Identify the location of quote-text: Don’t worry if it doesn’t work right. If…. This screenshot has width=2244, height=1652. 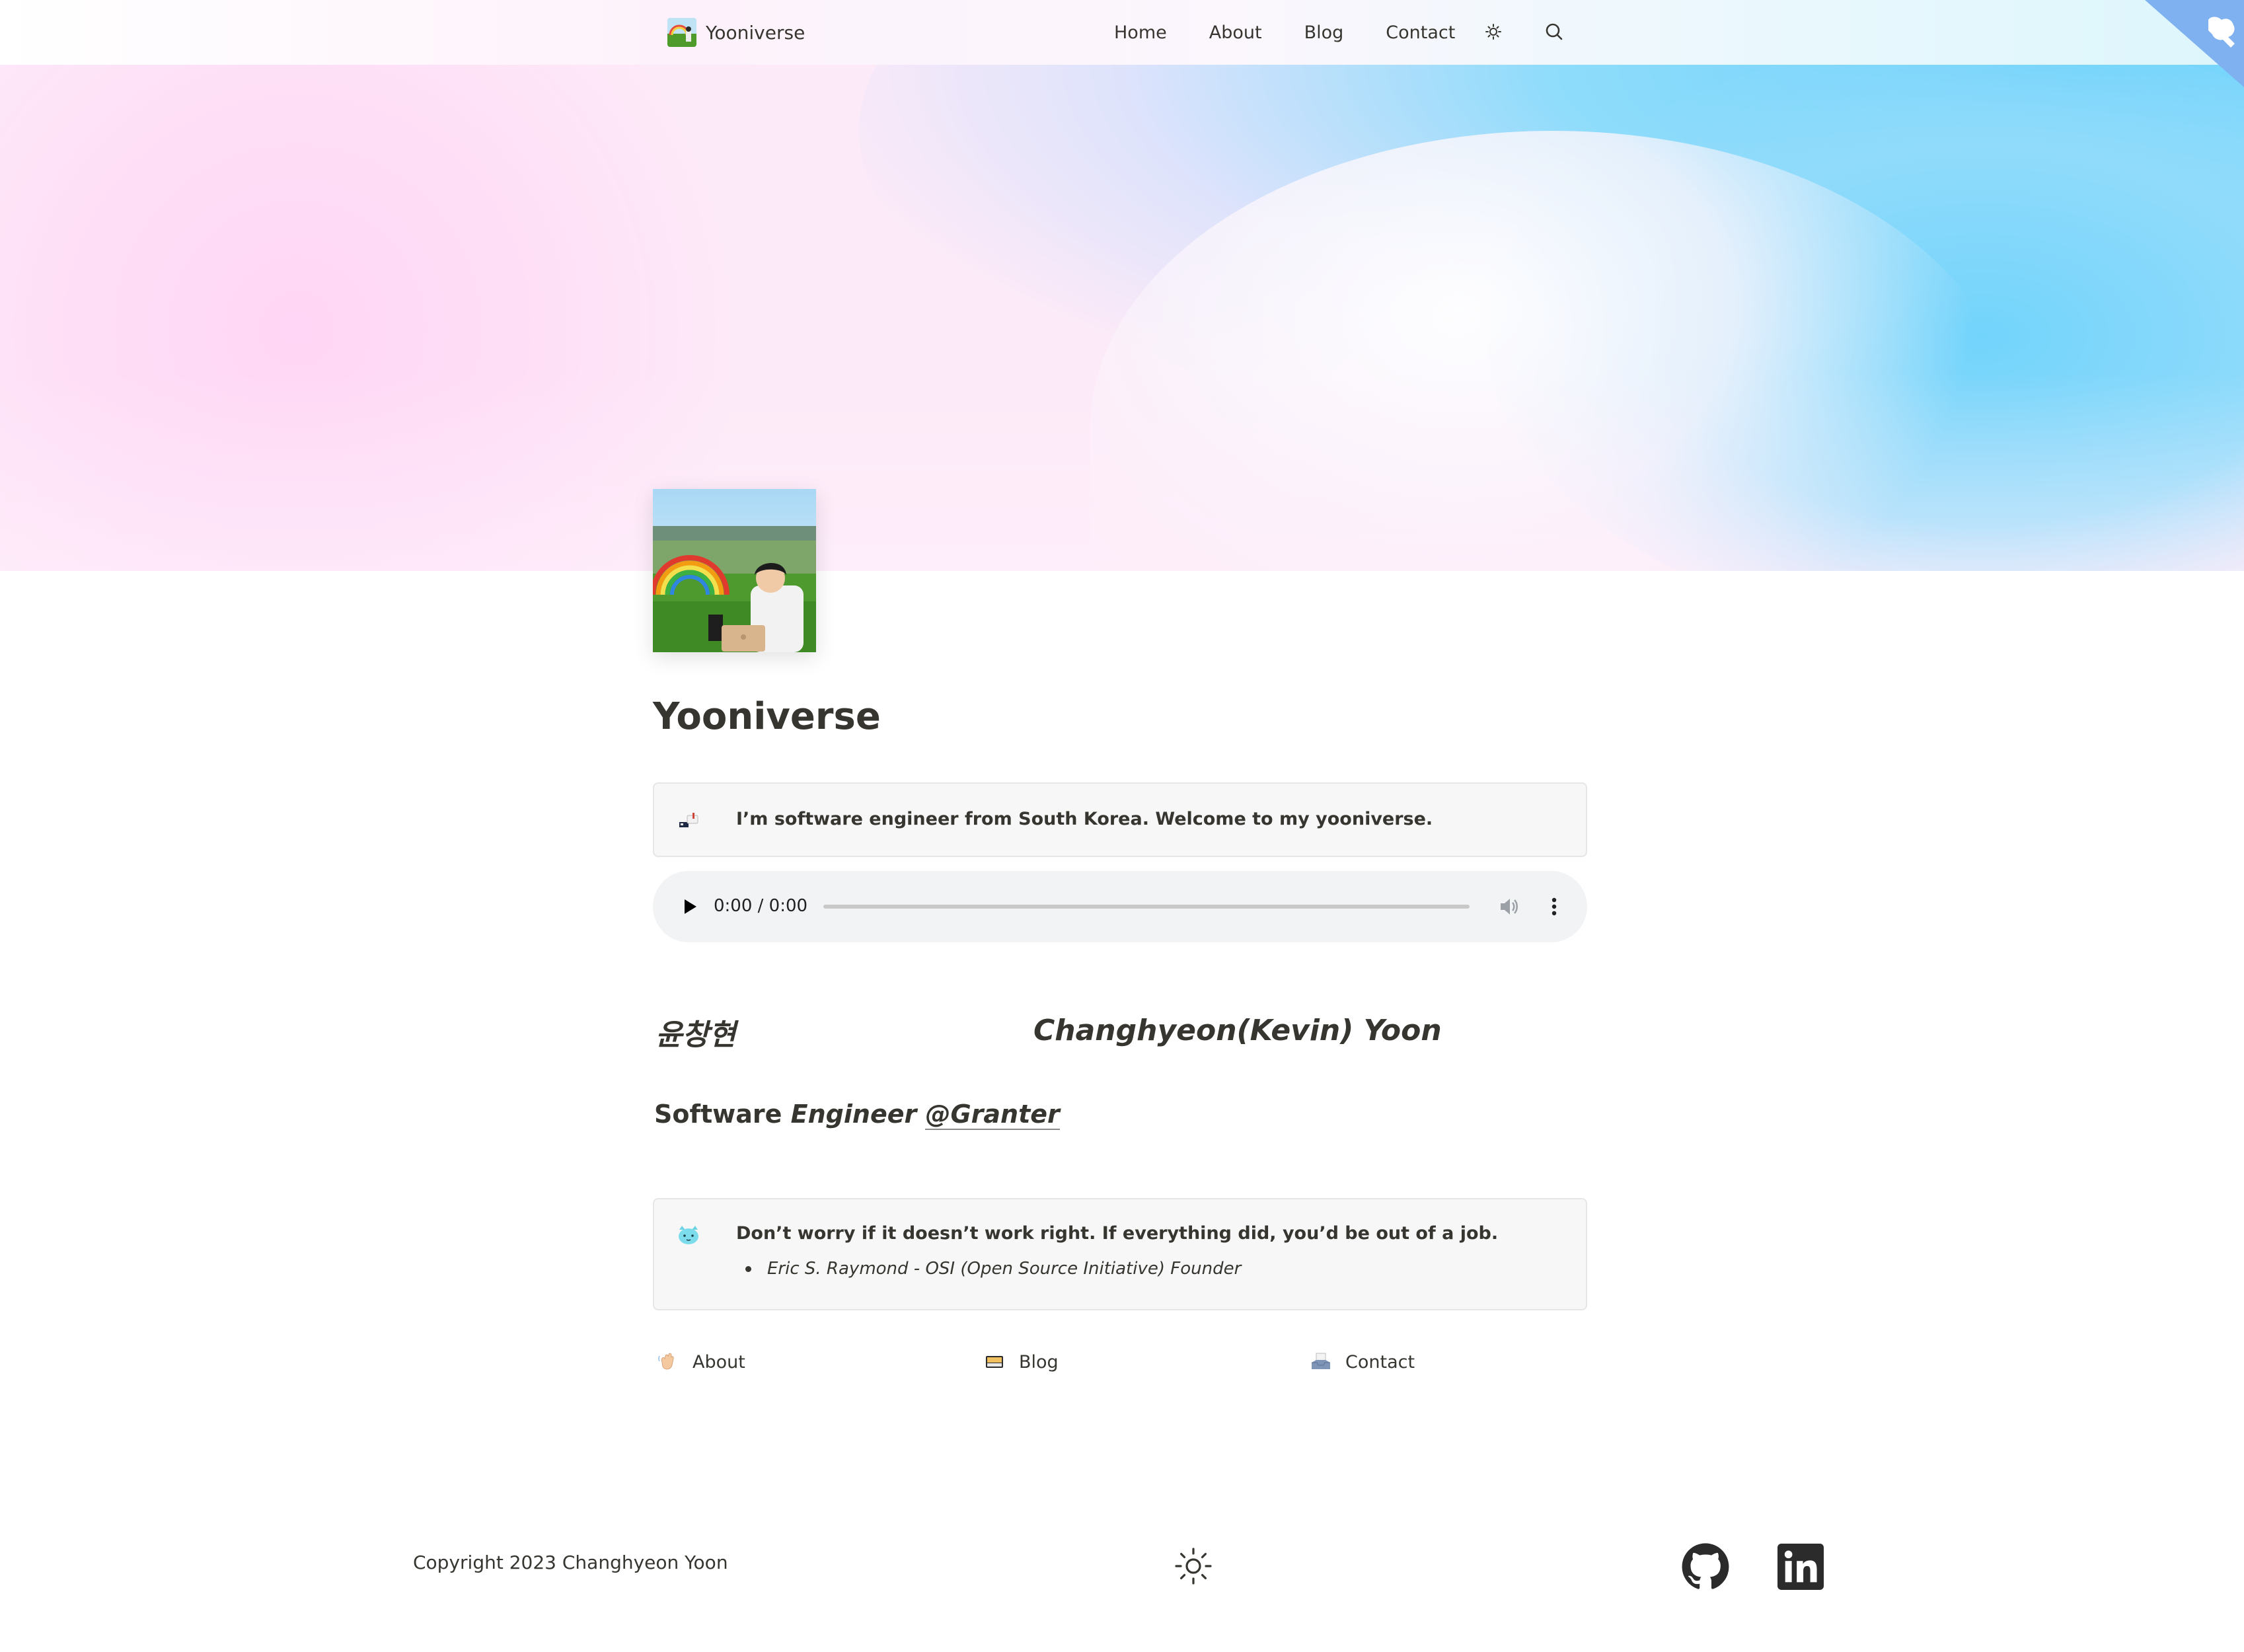
(1117, 1234).